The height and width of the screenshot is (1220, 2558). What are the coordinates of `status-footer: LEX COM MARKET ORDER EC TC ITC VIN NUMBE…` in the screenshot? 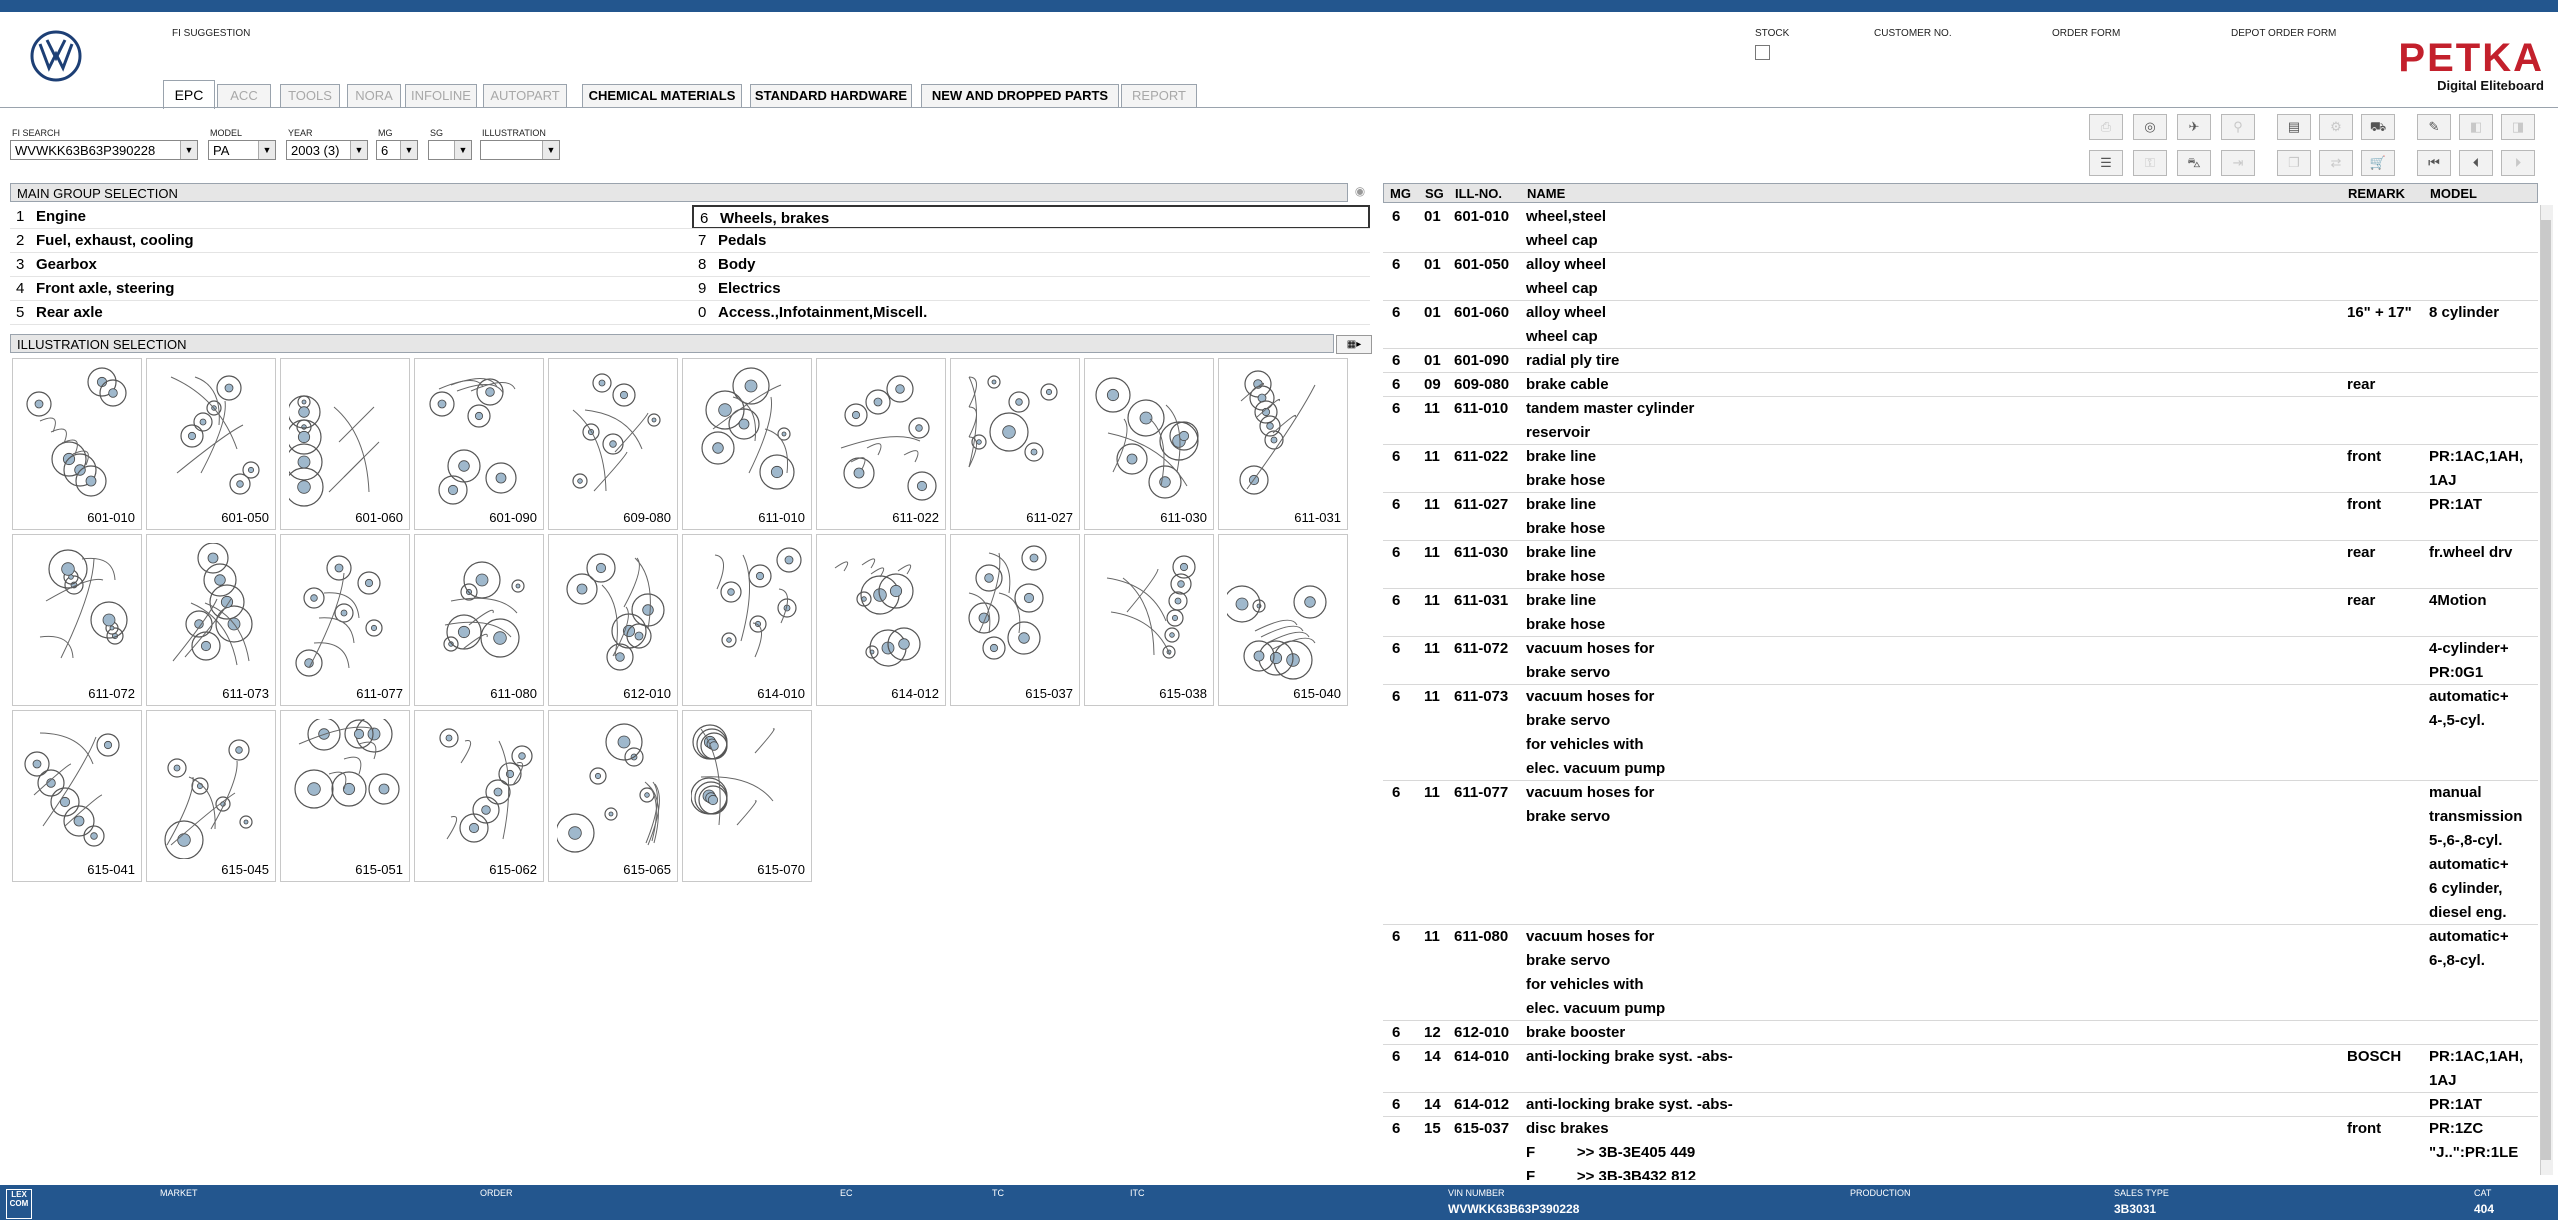 It's located at (1279, 1202).